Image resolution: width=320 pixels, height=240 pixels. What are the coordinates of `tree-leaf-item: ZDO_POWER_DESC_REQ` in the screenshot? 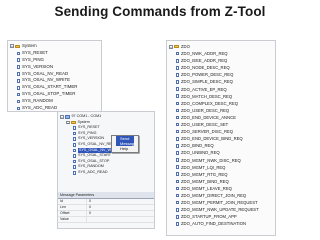 It's located at (214, 74).